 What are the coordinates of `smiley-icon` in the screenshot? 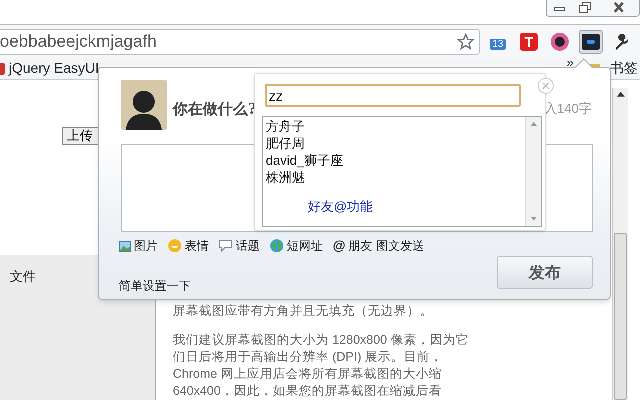 It's located at (175, 246).